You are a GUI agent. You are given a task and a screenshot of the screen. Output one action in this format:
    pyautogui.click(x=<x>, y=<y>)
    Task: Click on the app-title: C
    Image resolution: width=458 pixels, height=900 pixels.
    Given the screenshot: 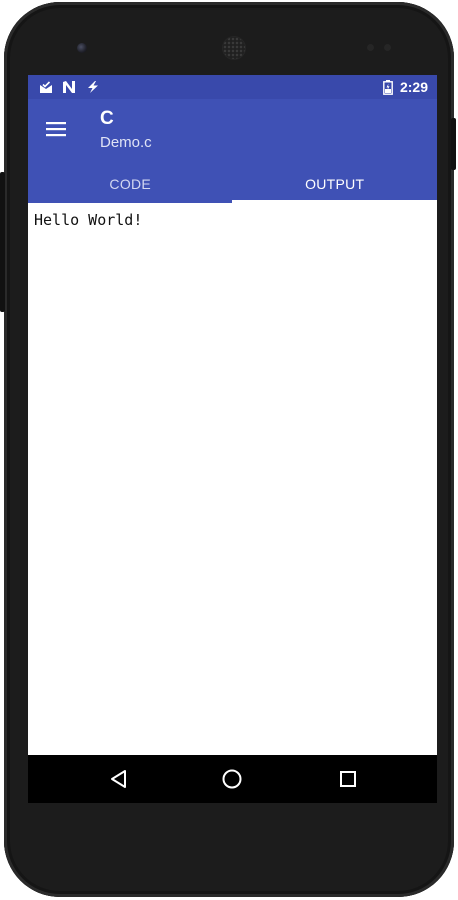 What is the action you would take?
    pyautogui.click(x=107, y=118)
    